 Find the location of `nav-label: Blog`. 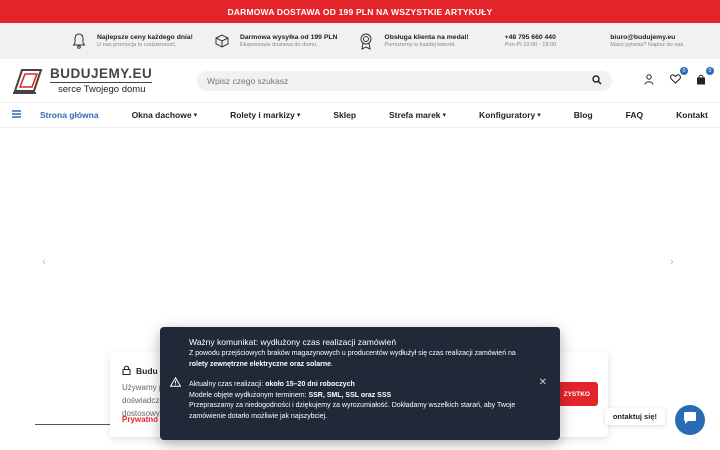

nav-label: Blog is located at coordinates (583, 115).